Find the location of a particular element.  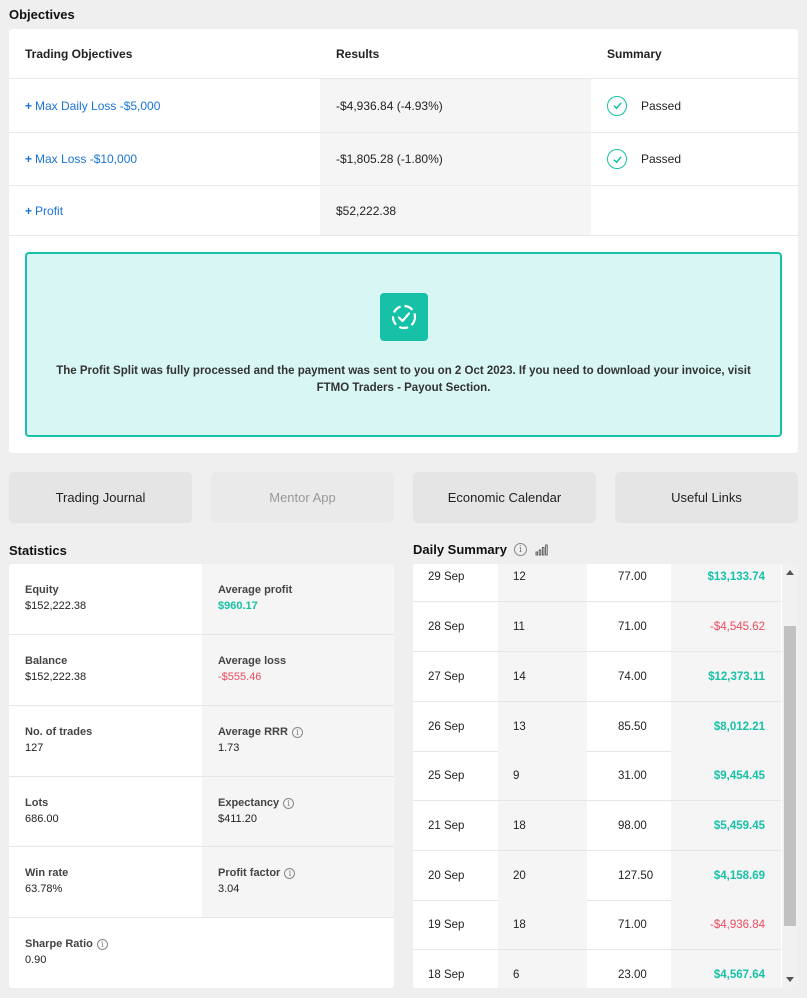

stat-average-profit: Average profit $960.17 is located at coordinates (298, 599).